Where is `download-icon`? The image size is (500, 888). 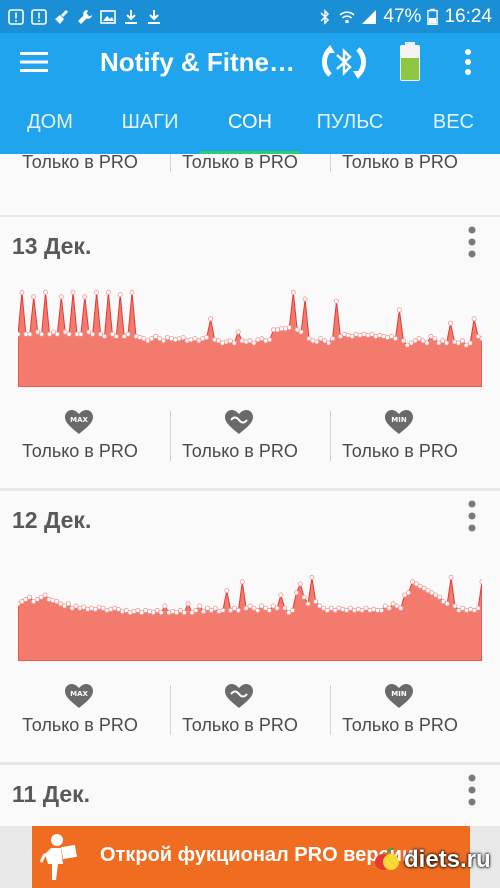 download-icon is located at coordinates (154, 16).